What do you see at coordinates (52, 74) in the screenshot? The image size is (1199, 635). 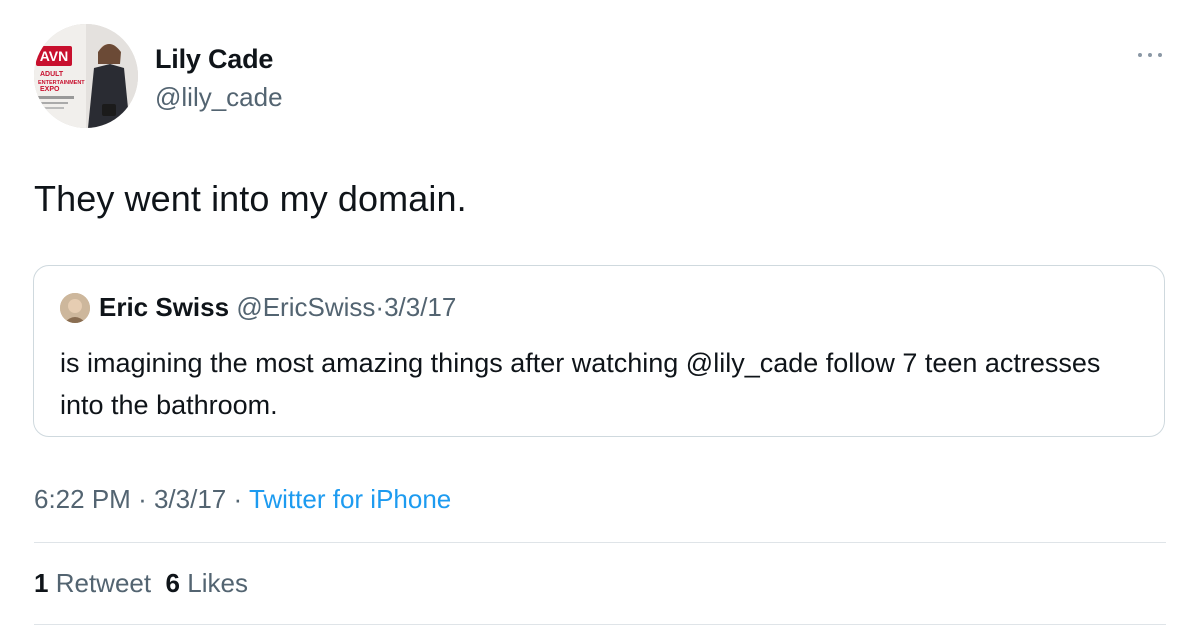 I see `svg-text: ADULT` at bounding box center [52, 74].